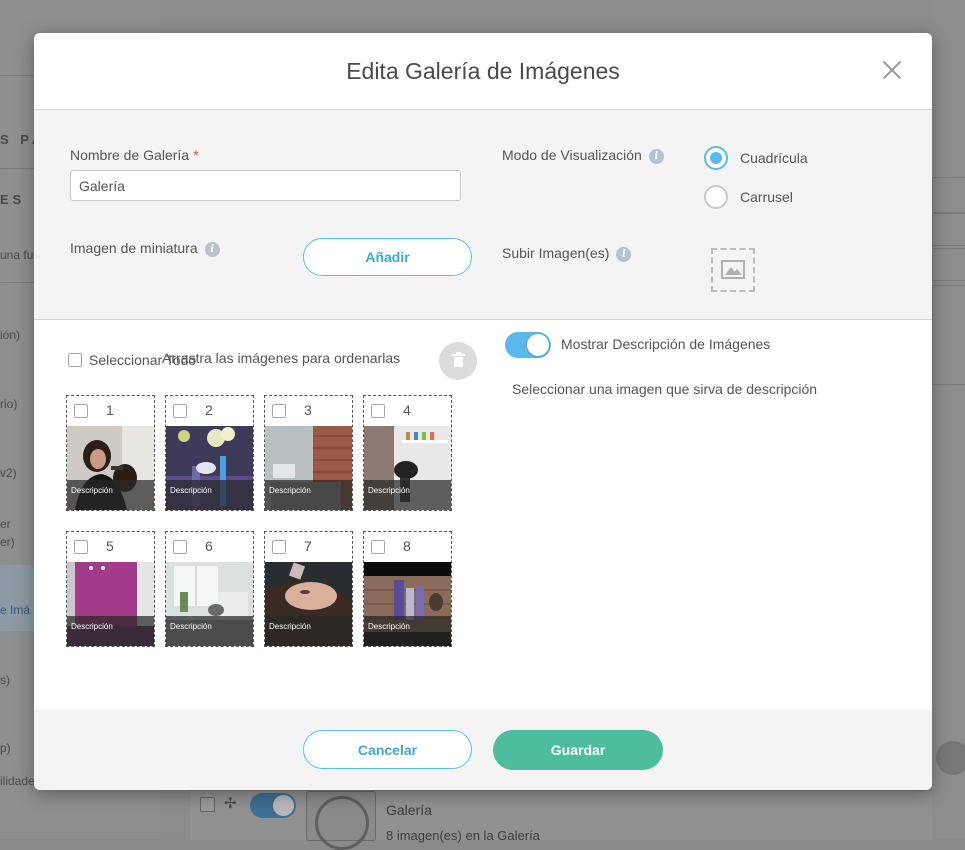  I want to click on upload-label: Subir Imagen(es) i, so click(567, 253).